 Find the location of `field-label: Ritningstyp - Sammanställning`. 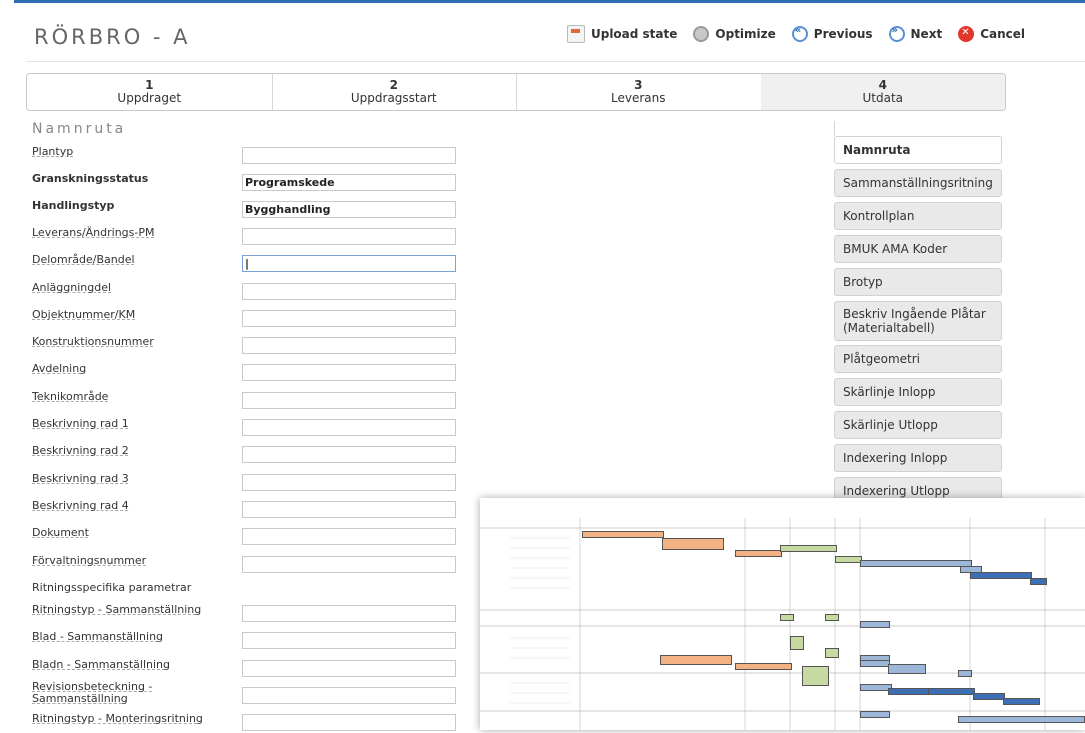

field-label: Ritningstyp - Sammanställning is located at coordinates (117, 609).